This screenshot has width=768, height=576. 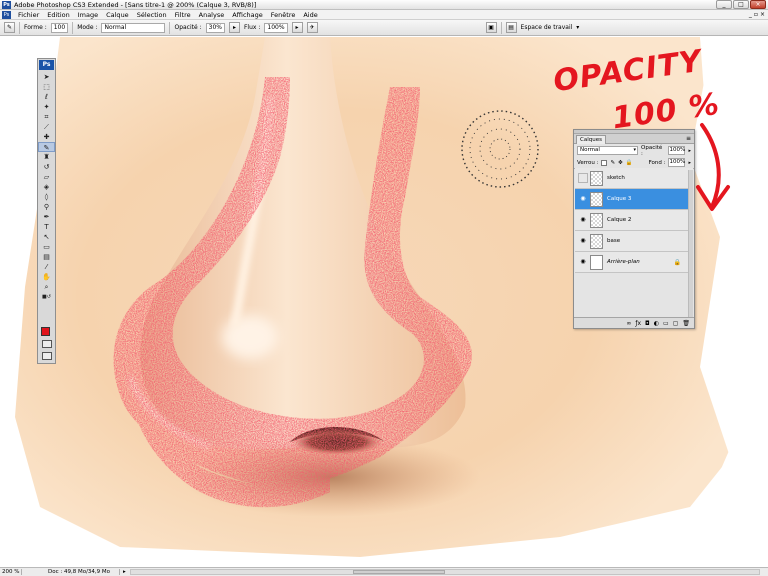 I want to click on lock-pixels-icon: ✎, so click(x=612, y=163).